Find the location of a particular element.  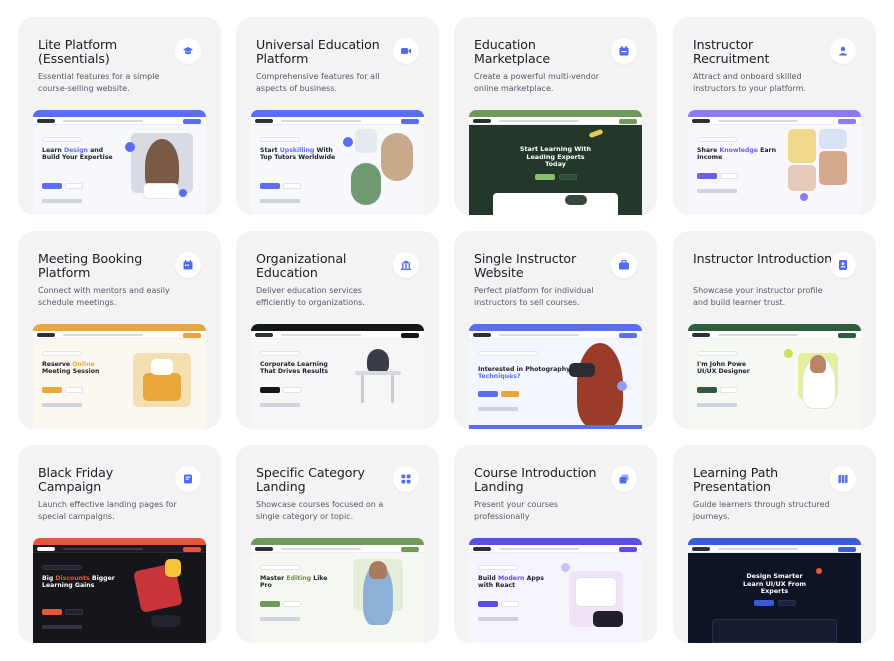

template-preview: Build Modern Apps with React is located at coordinates (555, 590).